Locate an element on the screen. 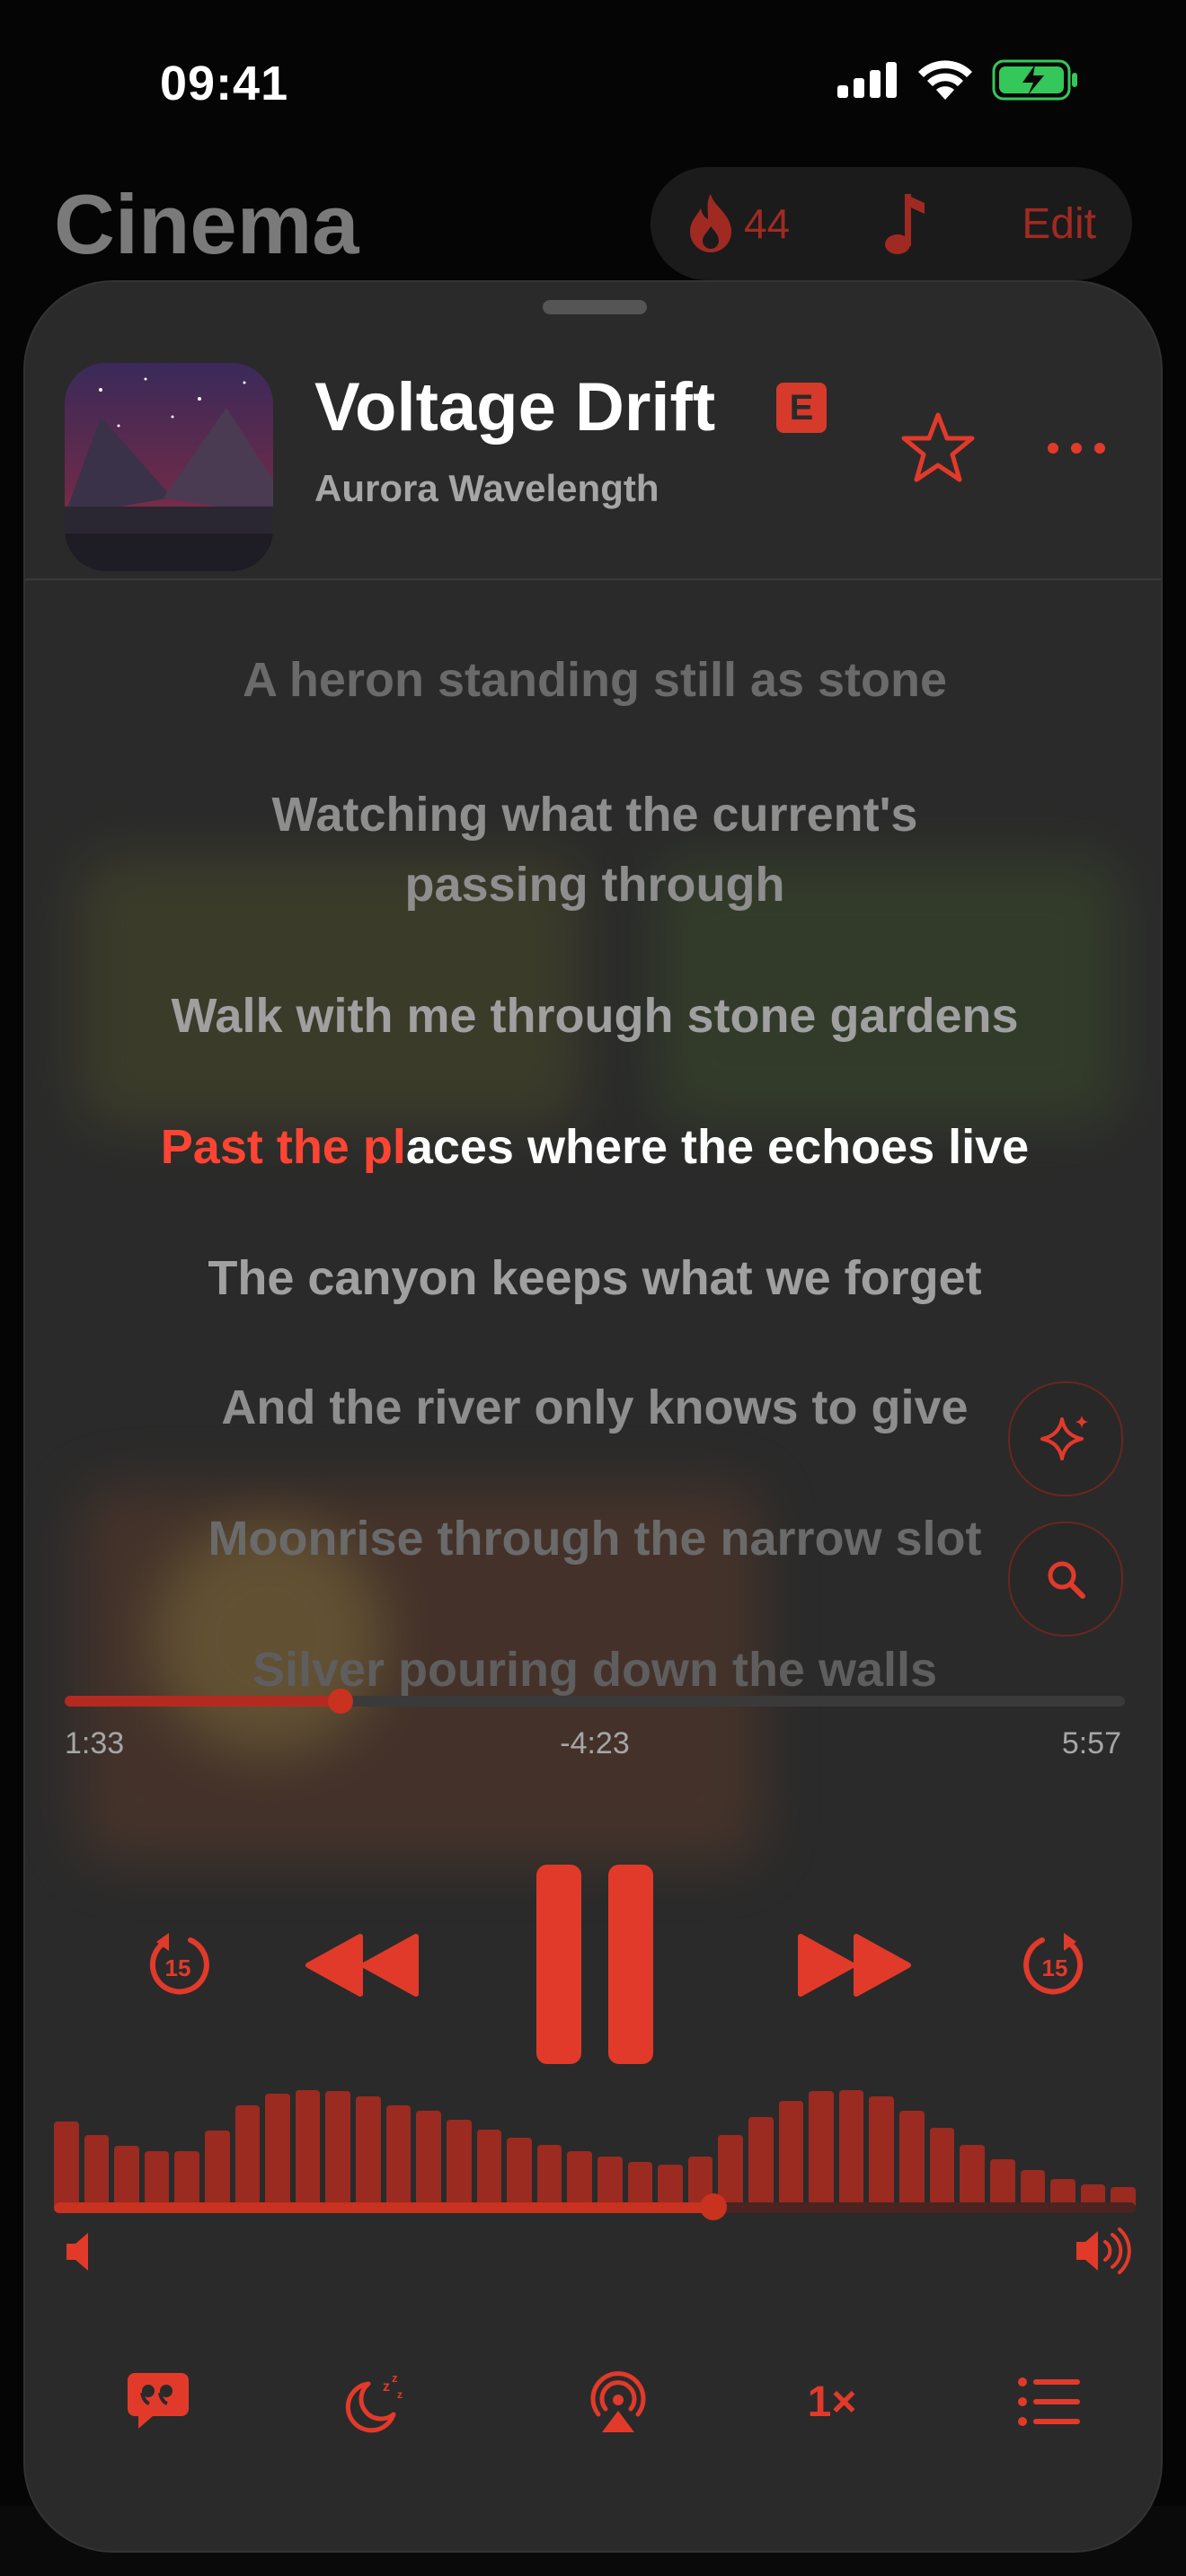 This screenshot has width=1186, height=2576. skip-forward-15-button: 15 is located at coordinates (1055, 1965).